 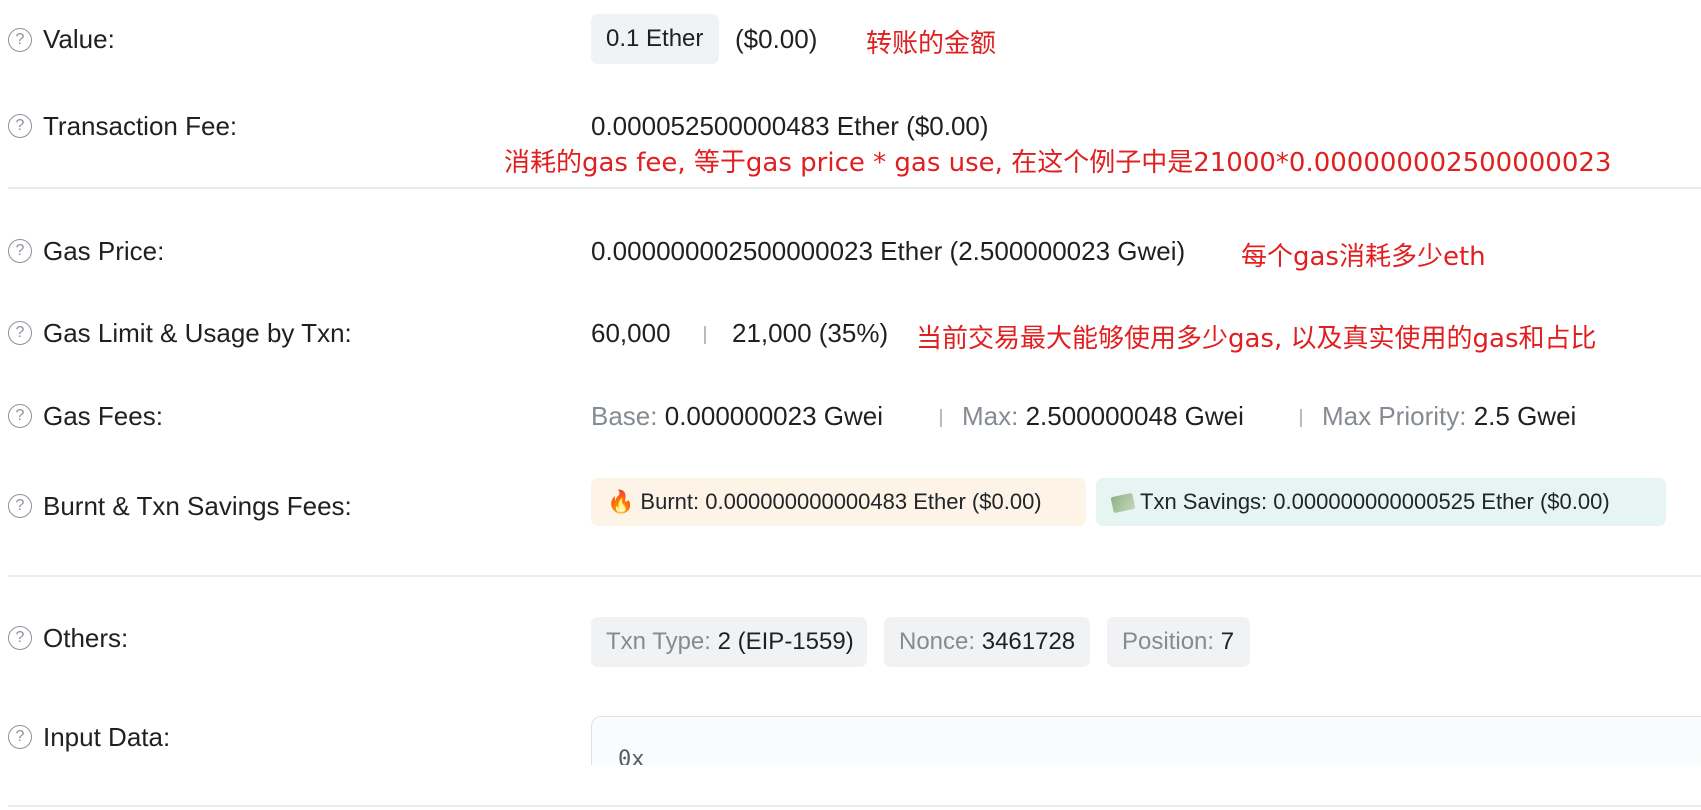 I want to click on gas-fees-priority: Max Priority: 2.5 Gwei, so click(x=1449, y=416).